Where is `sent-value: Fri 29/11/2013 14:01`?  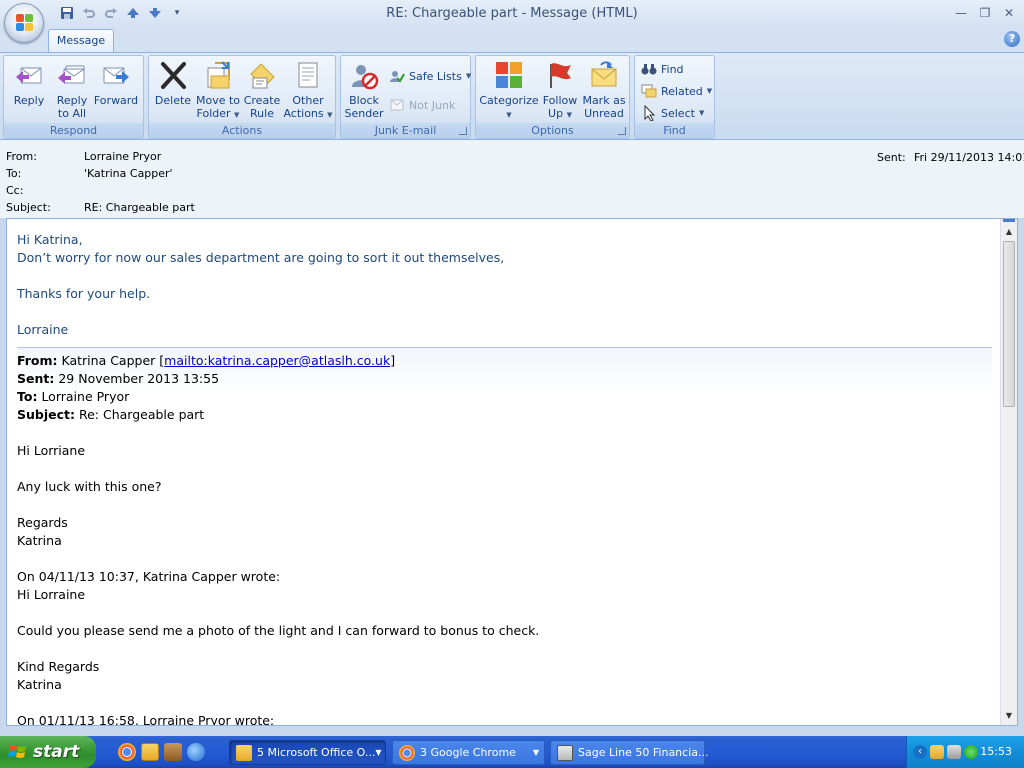 sent-value: Fri 29/11/2013 14:01 is located at coordinates (969, 157).